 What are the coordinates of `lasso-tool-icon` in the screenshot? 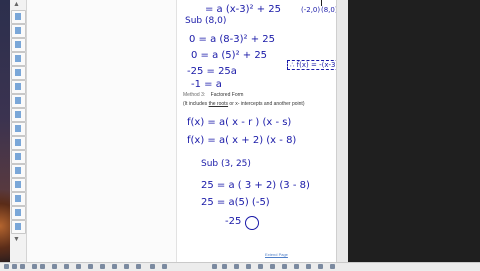 It's located at (18, 115).